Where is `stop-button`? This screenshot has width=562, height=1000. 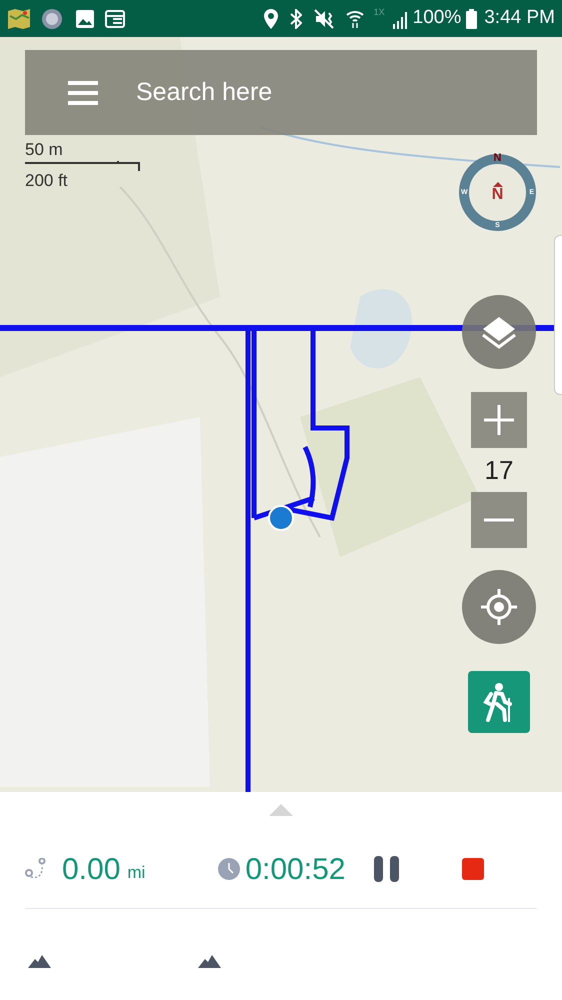
stop-button is located at coordinates (473, 869).